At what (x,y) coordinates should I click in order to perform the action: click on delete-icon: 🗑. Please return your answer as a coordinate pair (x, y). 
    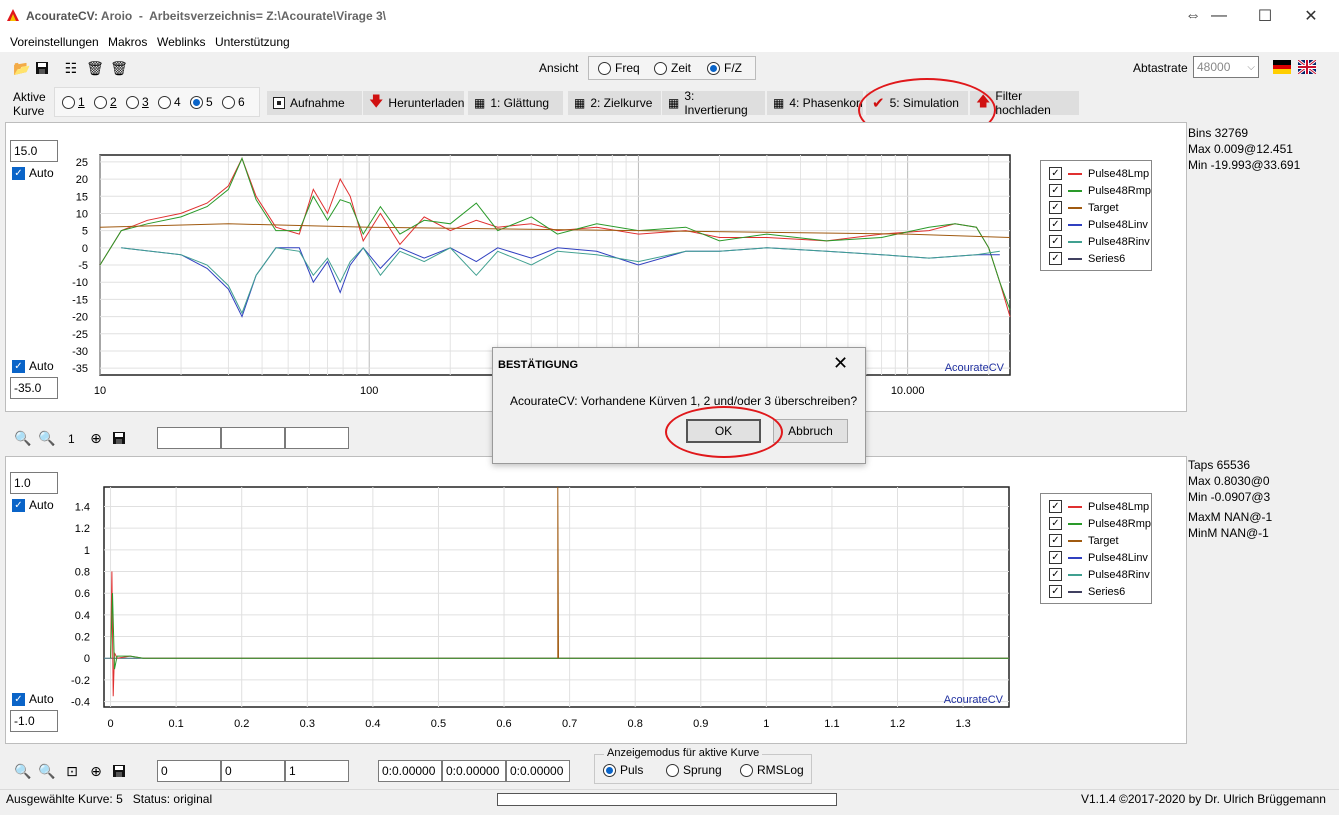
    Looking at the image, I should click on (119, 68).